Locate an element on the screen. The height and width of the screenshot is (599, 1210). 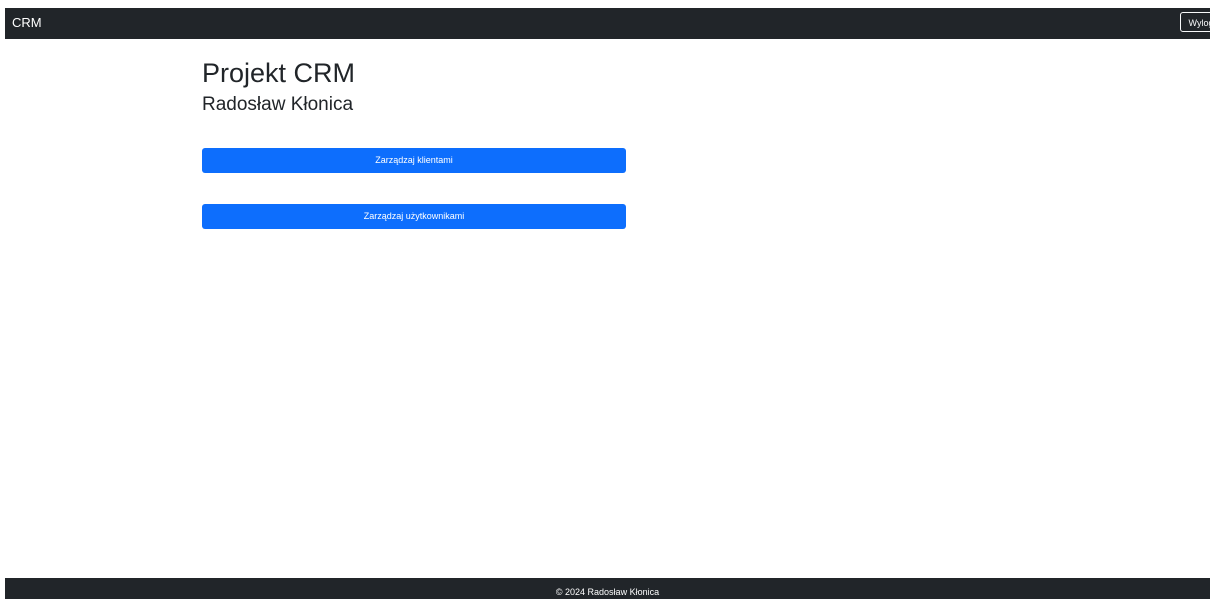
footer: © 2024 Radosław Kłonica is located at coordinates (607, 588).